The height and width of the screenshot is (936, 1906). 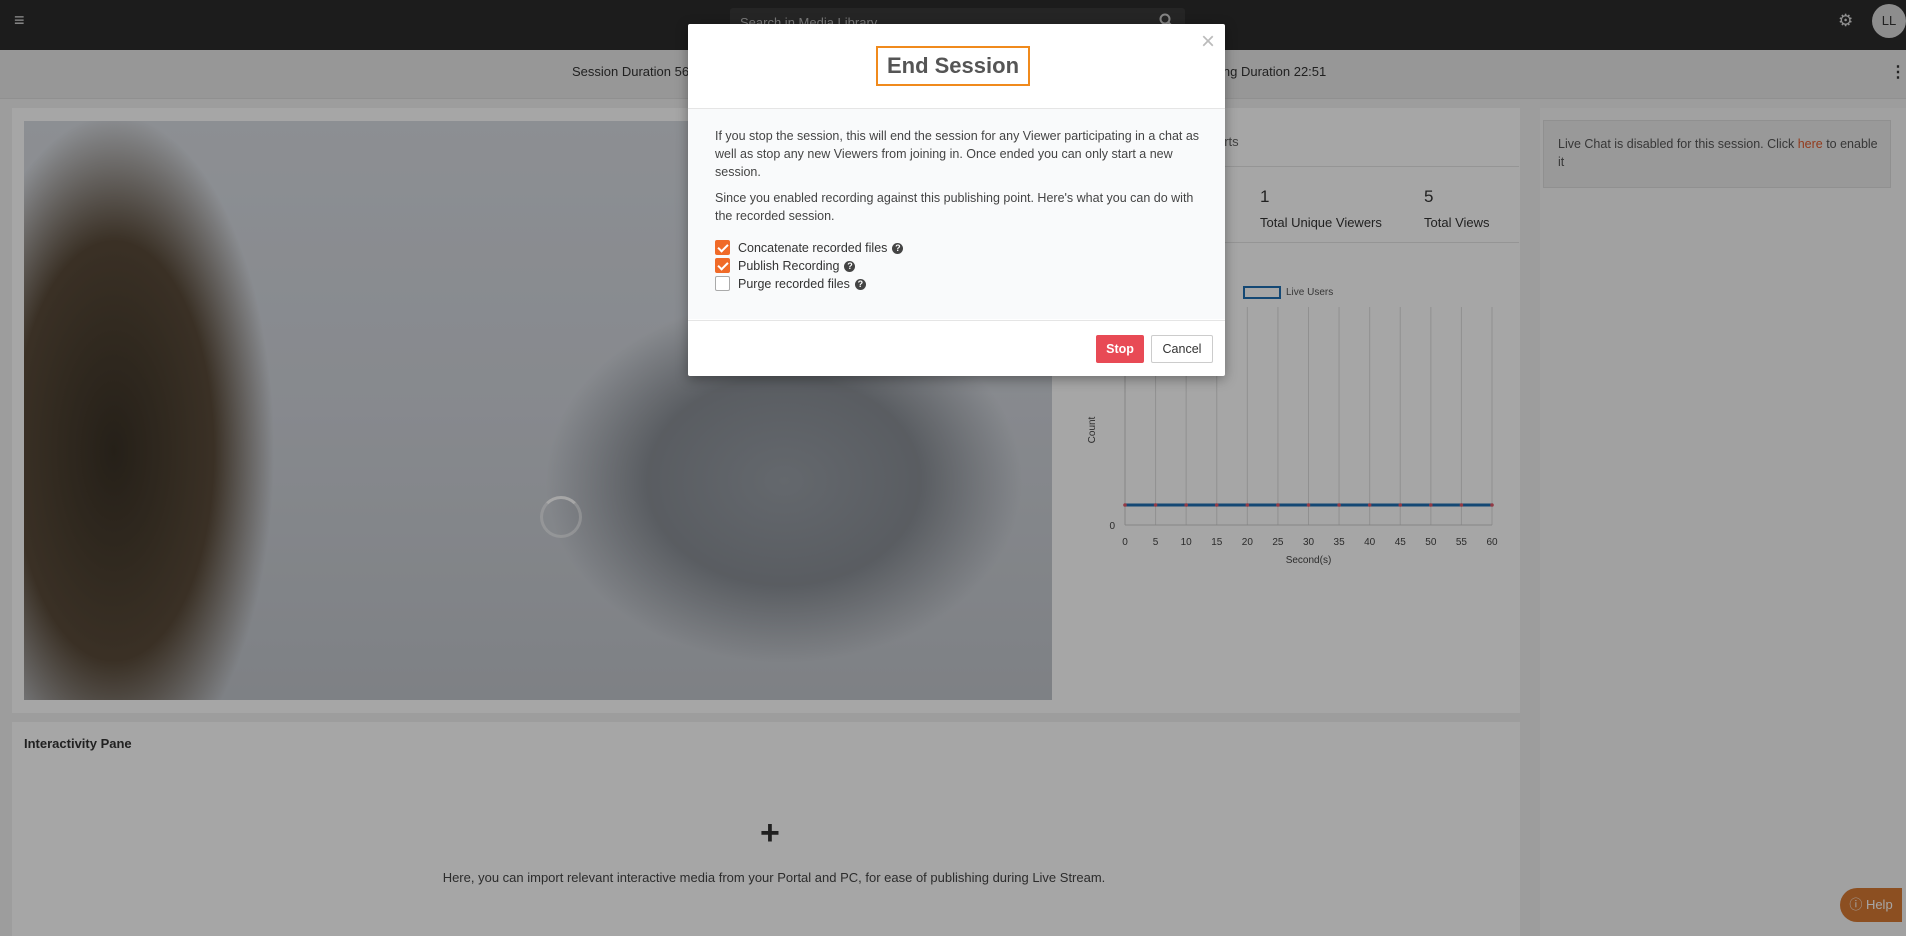 I want to click on option-purge: Purge recorded files?, so click(x=790, y=284).